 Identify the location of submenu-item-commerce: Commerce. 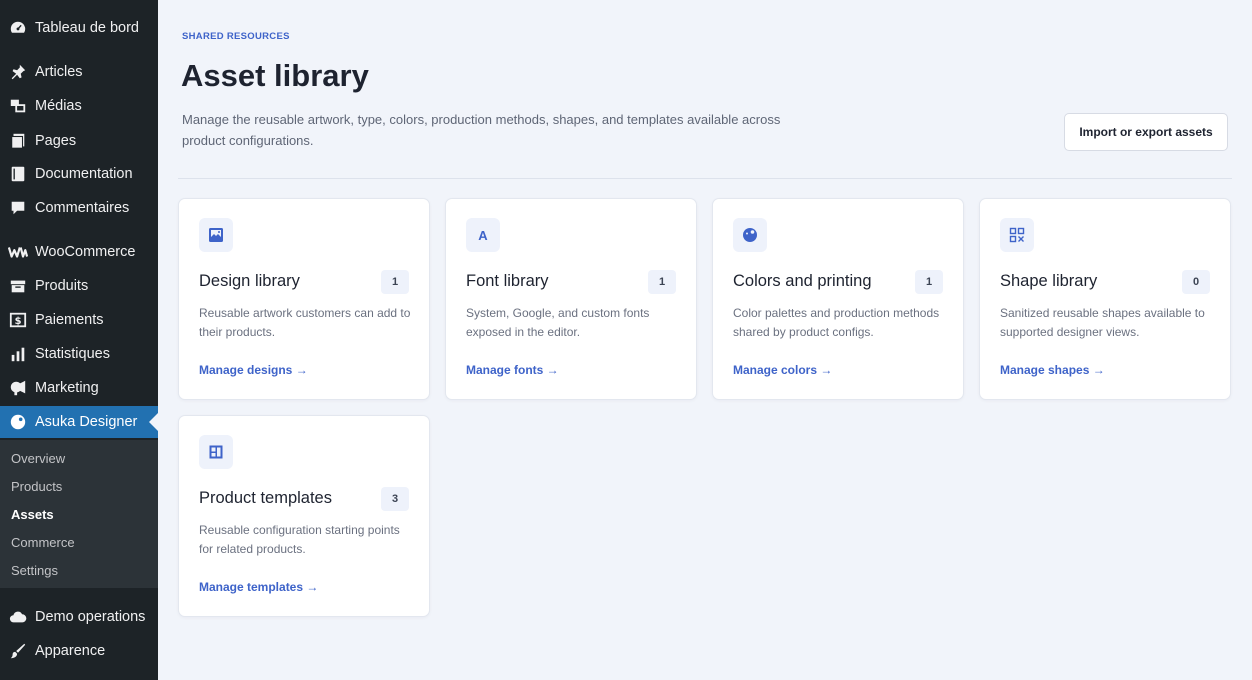
(43, 543).